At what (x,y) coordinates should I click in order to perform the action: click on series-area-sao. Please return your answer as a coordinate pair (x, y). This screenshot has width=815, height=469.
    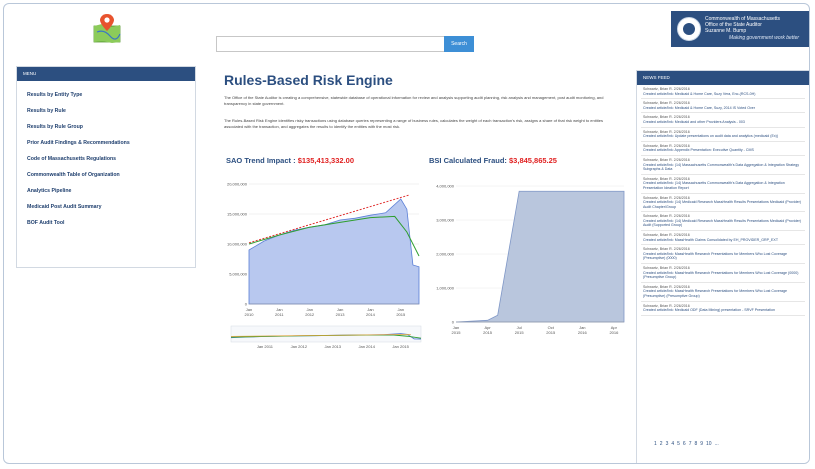
    Looking at the image, I should click on (334, 251).